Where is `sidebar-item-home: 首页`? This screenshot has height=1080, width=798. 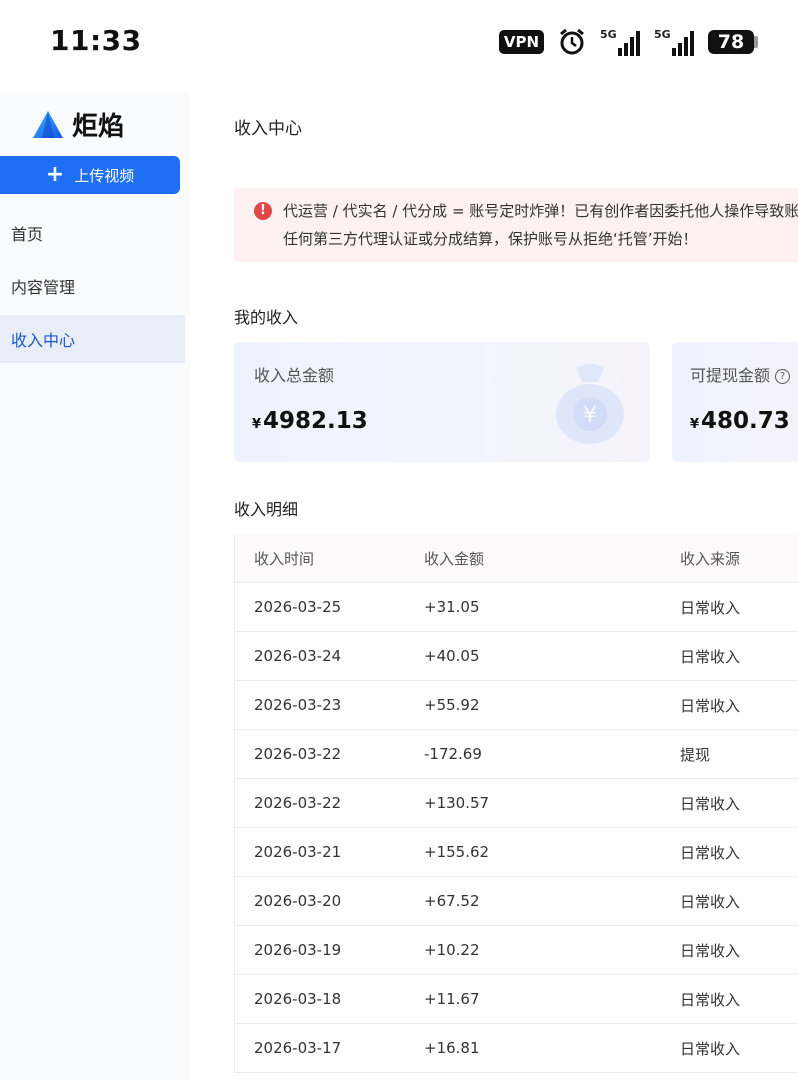
sidebar-item-home: 首页 is located at coordinates (92, 233).